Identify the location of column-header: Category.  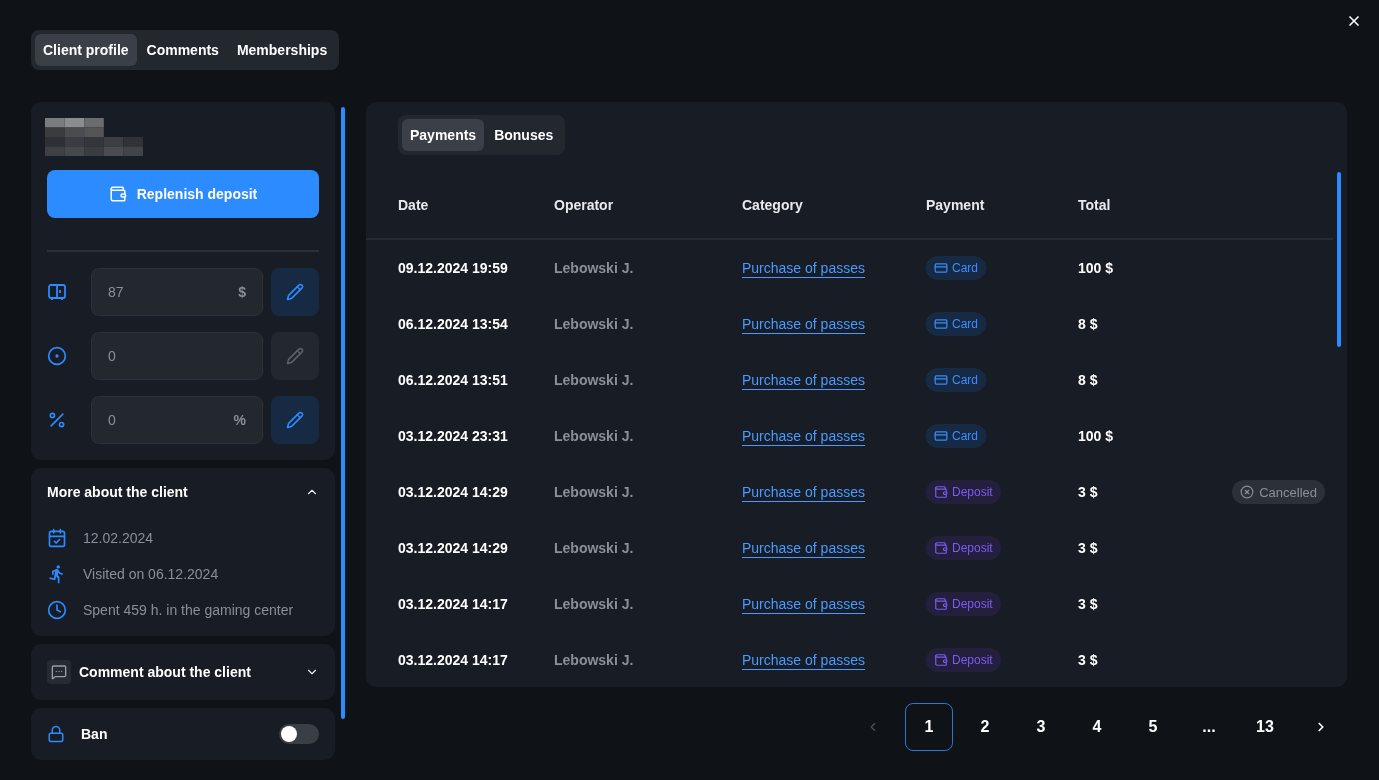
(773, 205).